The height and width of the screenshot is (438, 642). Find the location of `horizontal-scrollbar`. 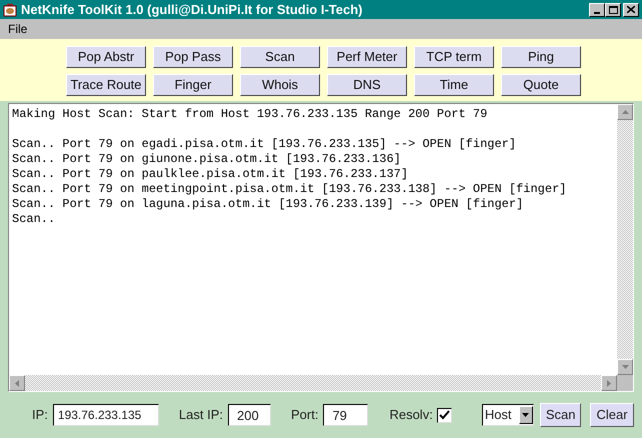

horizontal-scrollbar is located at coordinates (313, 383).